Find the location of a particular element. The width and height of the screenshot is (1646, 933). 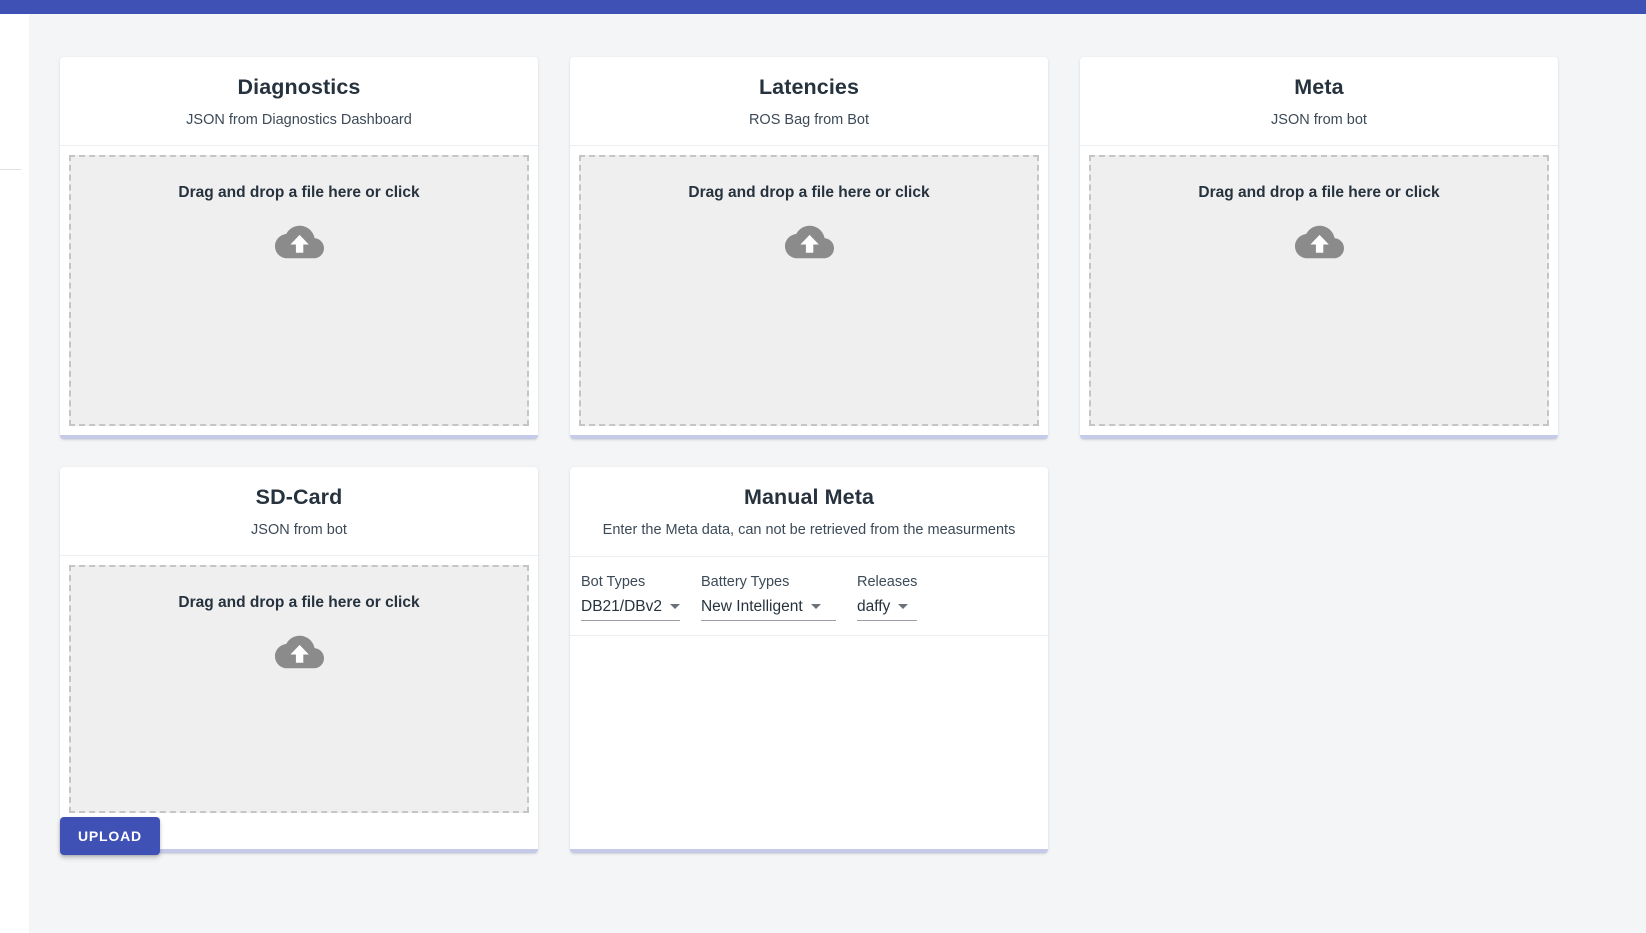

battery-types-value: New Intelligent is located at coordinates (751, 606).